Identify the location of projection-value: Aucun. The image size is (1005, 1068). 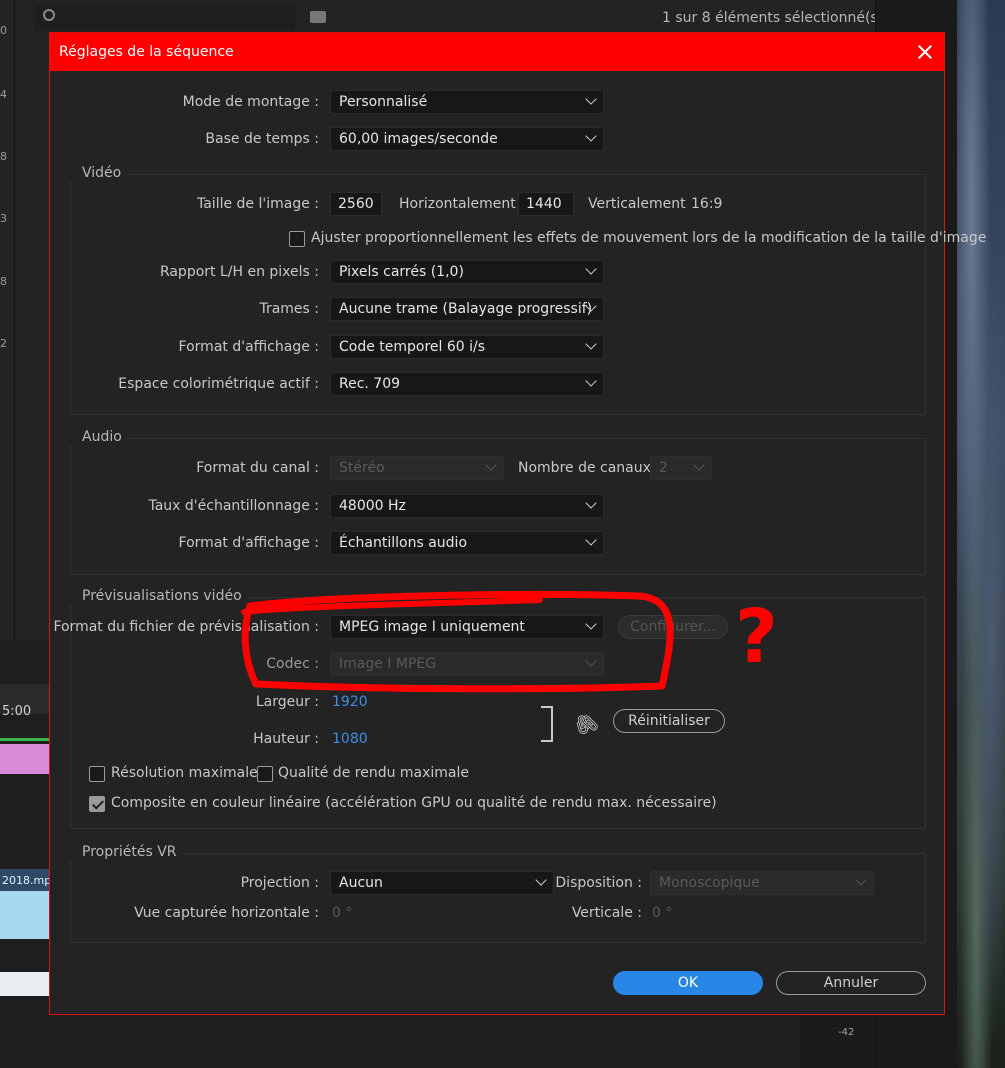
(361, 883).